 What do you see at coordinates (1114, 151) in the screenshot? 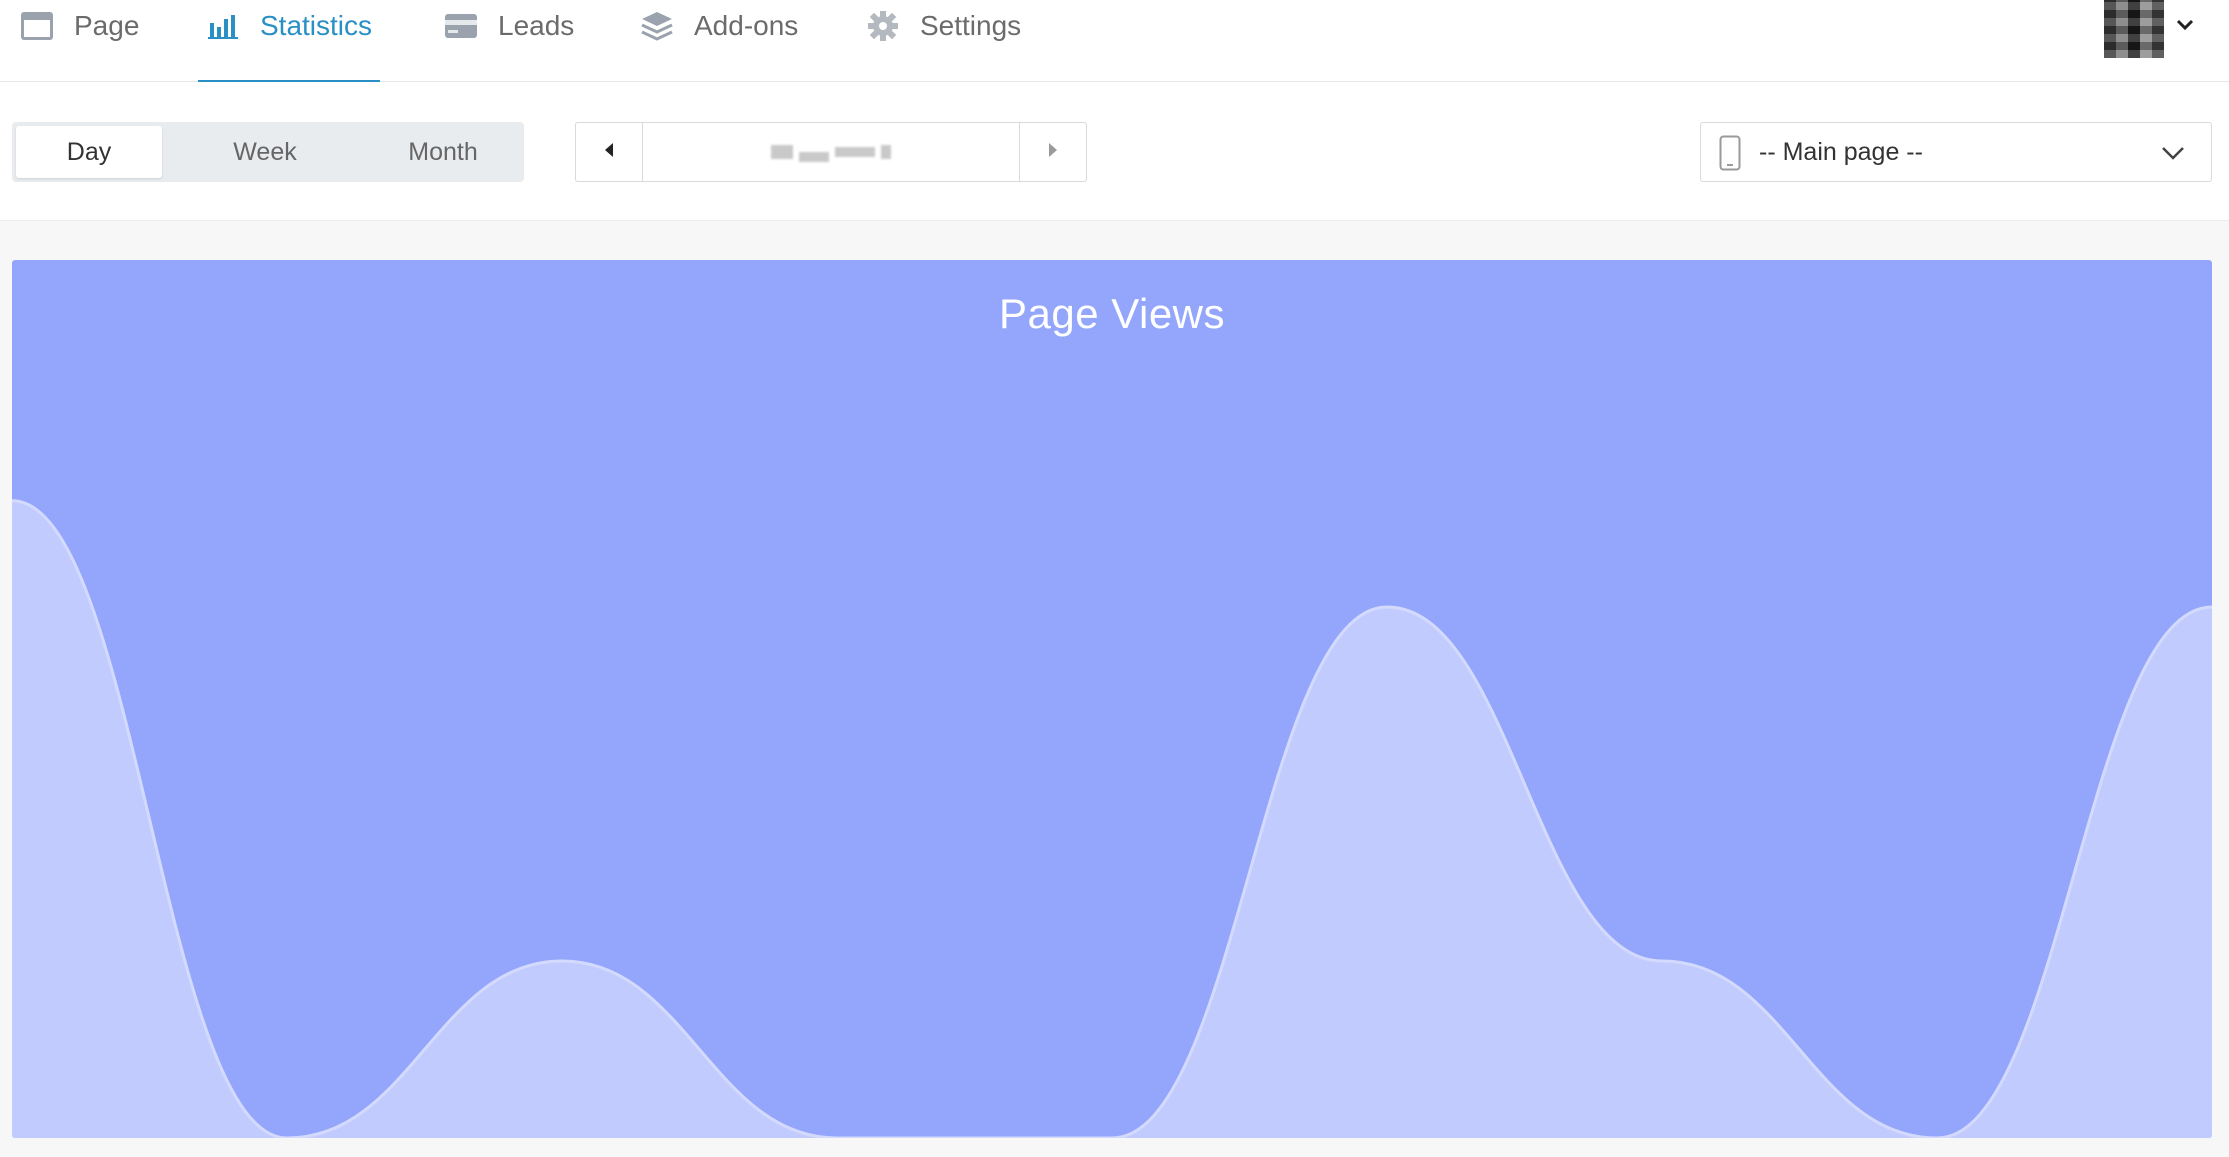
I see `toolbar: Day Week Month -- Main page --` at bounding box center [1114, 151].